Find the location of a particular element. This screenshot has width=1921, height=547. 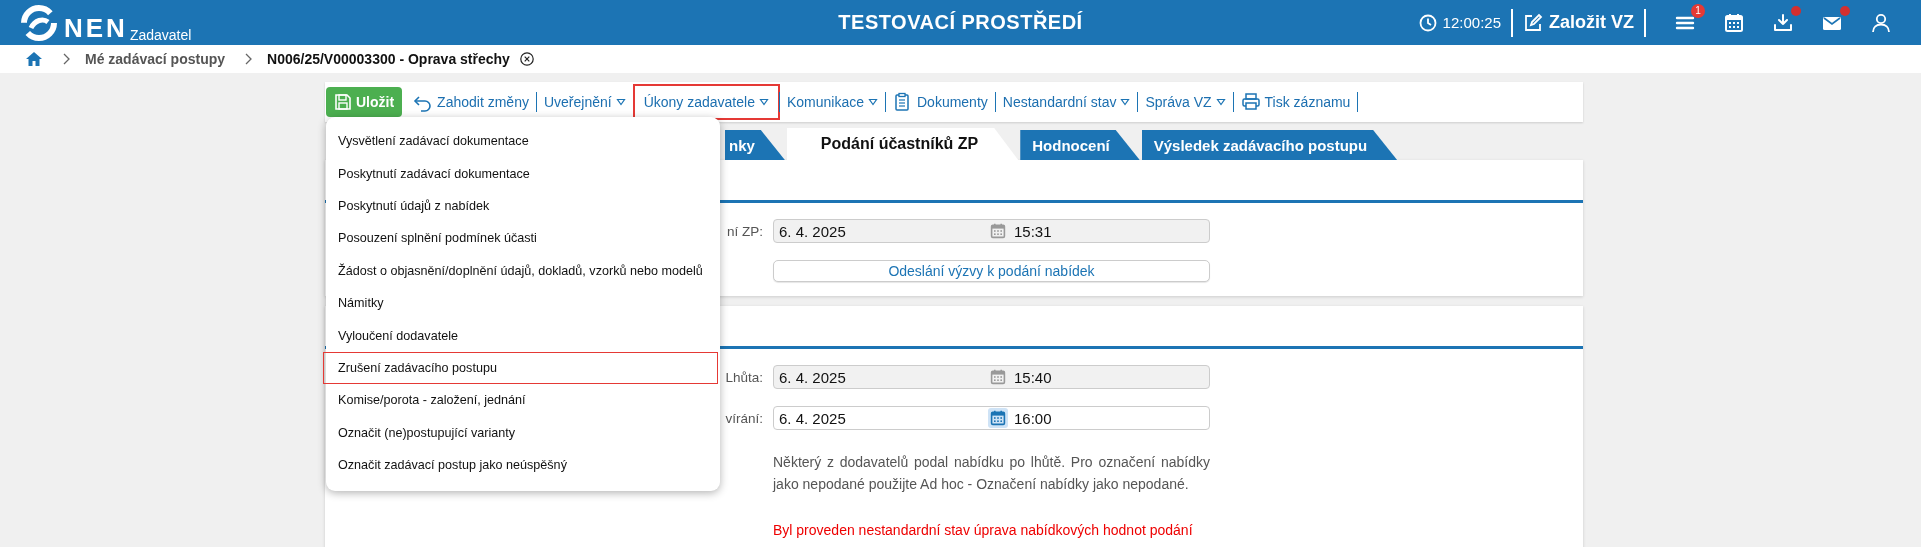

environment-title: TESTOVACÍ PROSTŘEDÍ is located at coordinates (960, 22).